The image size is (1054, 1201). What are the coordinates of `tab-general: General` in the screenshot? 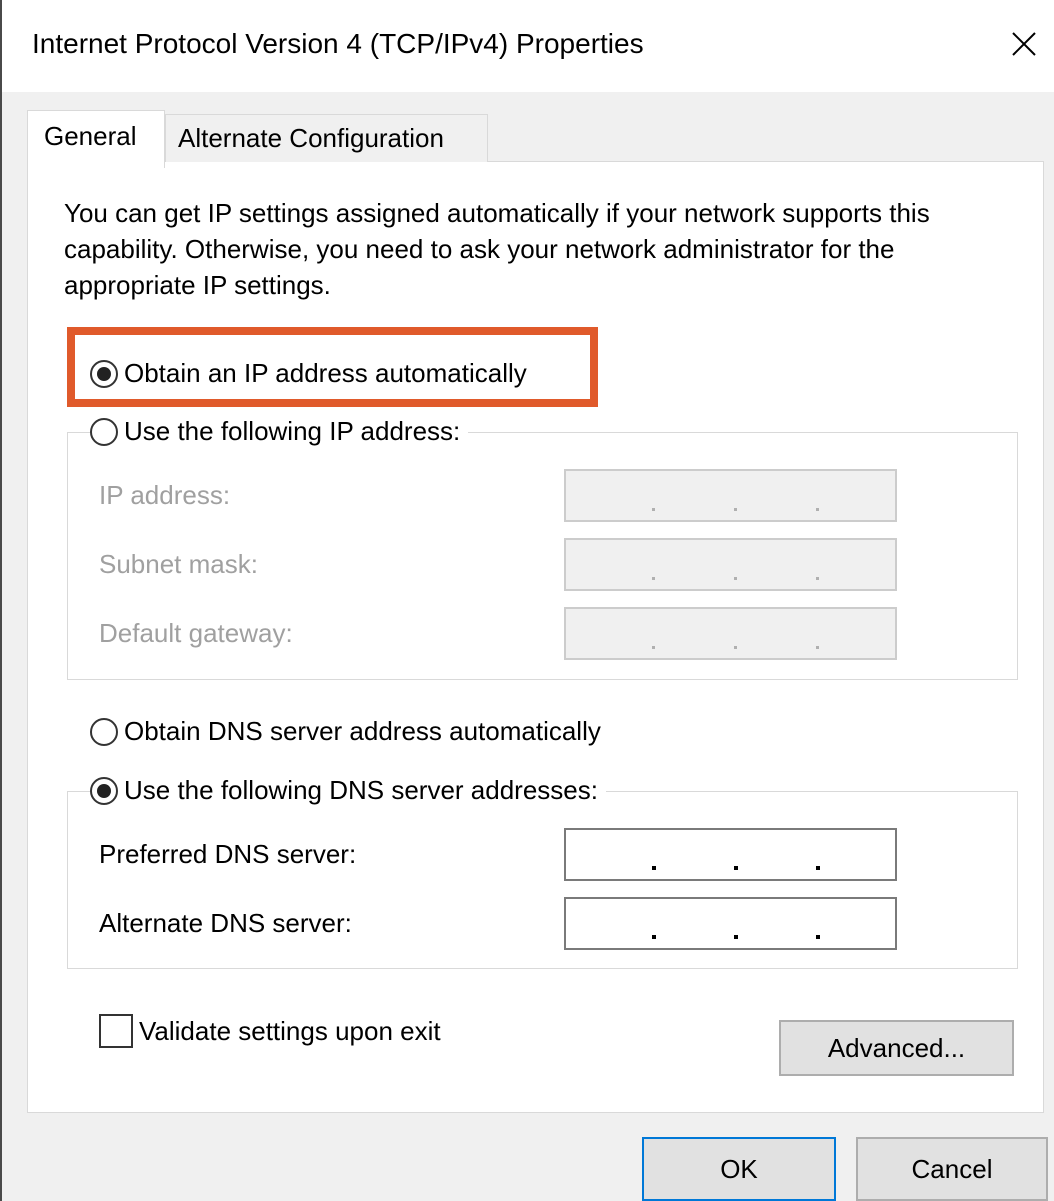 It's located at (96, 139).